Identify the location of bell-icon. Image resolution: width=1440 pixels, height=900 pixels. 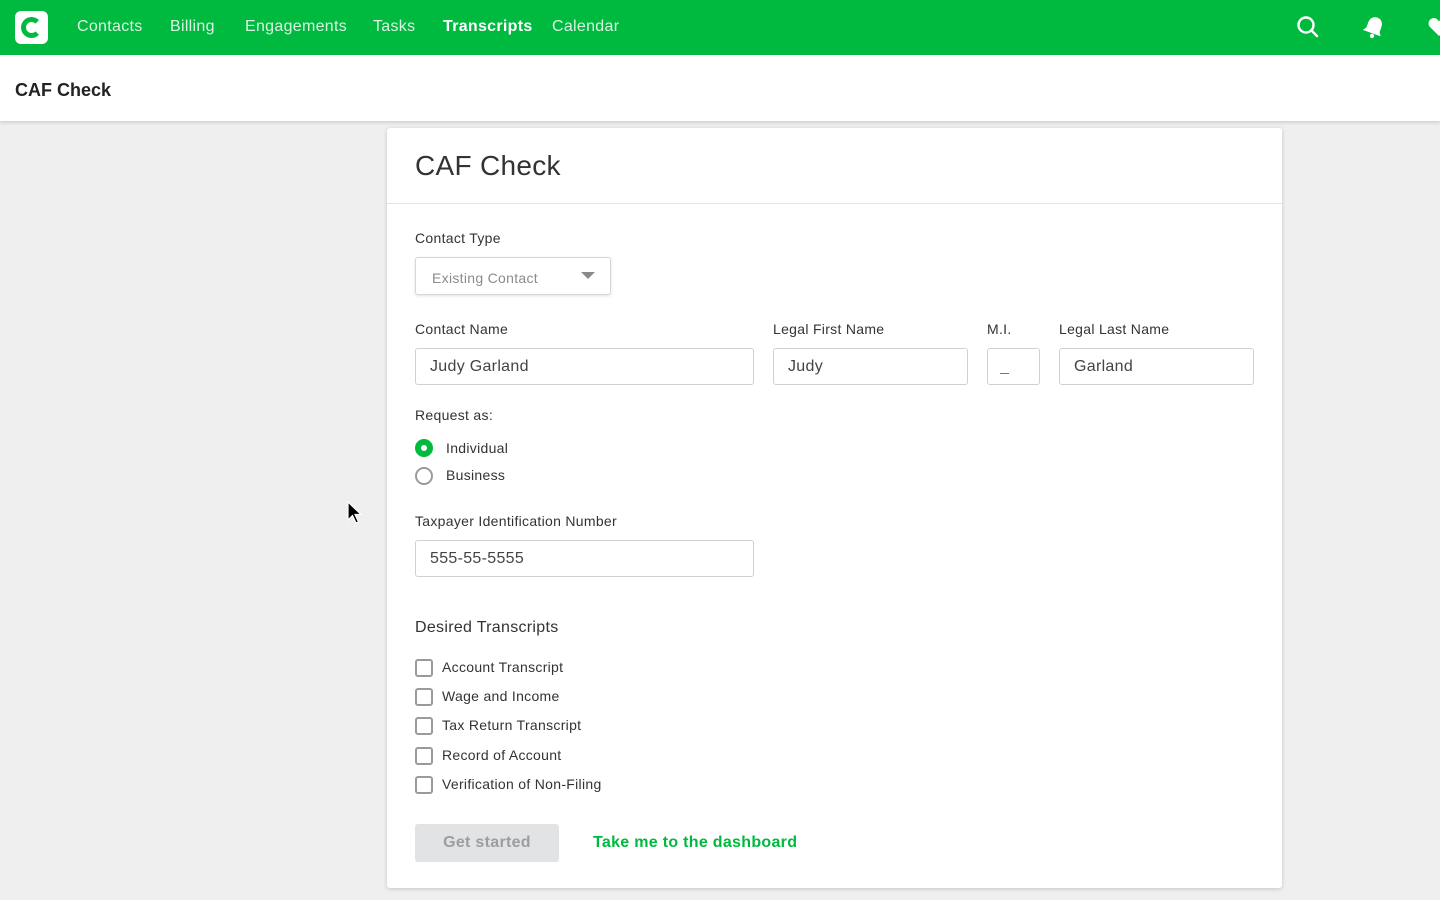
(1374, 27).